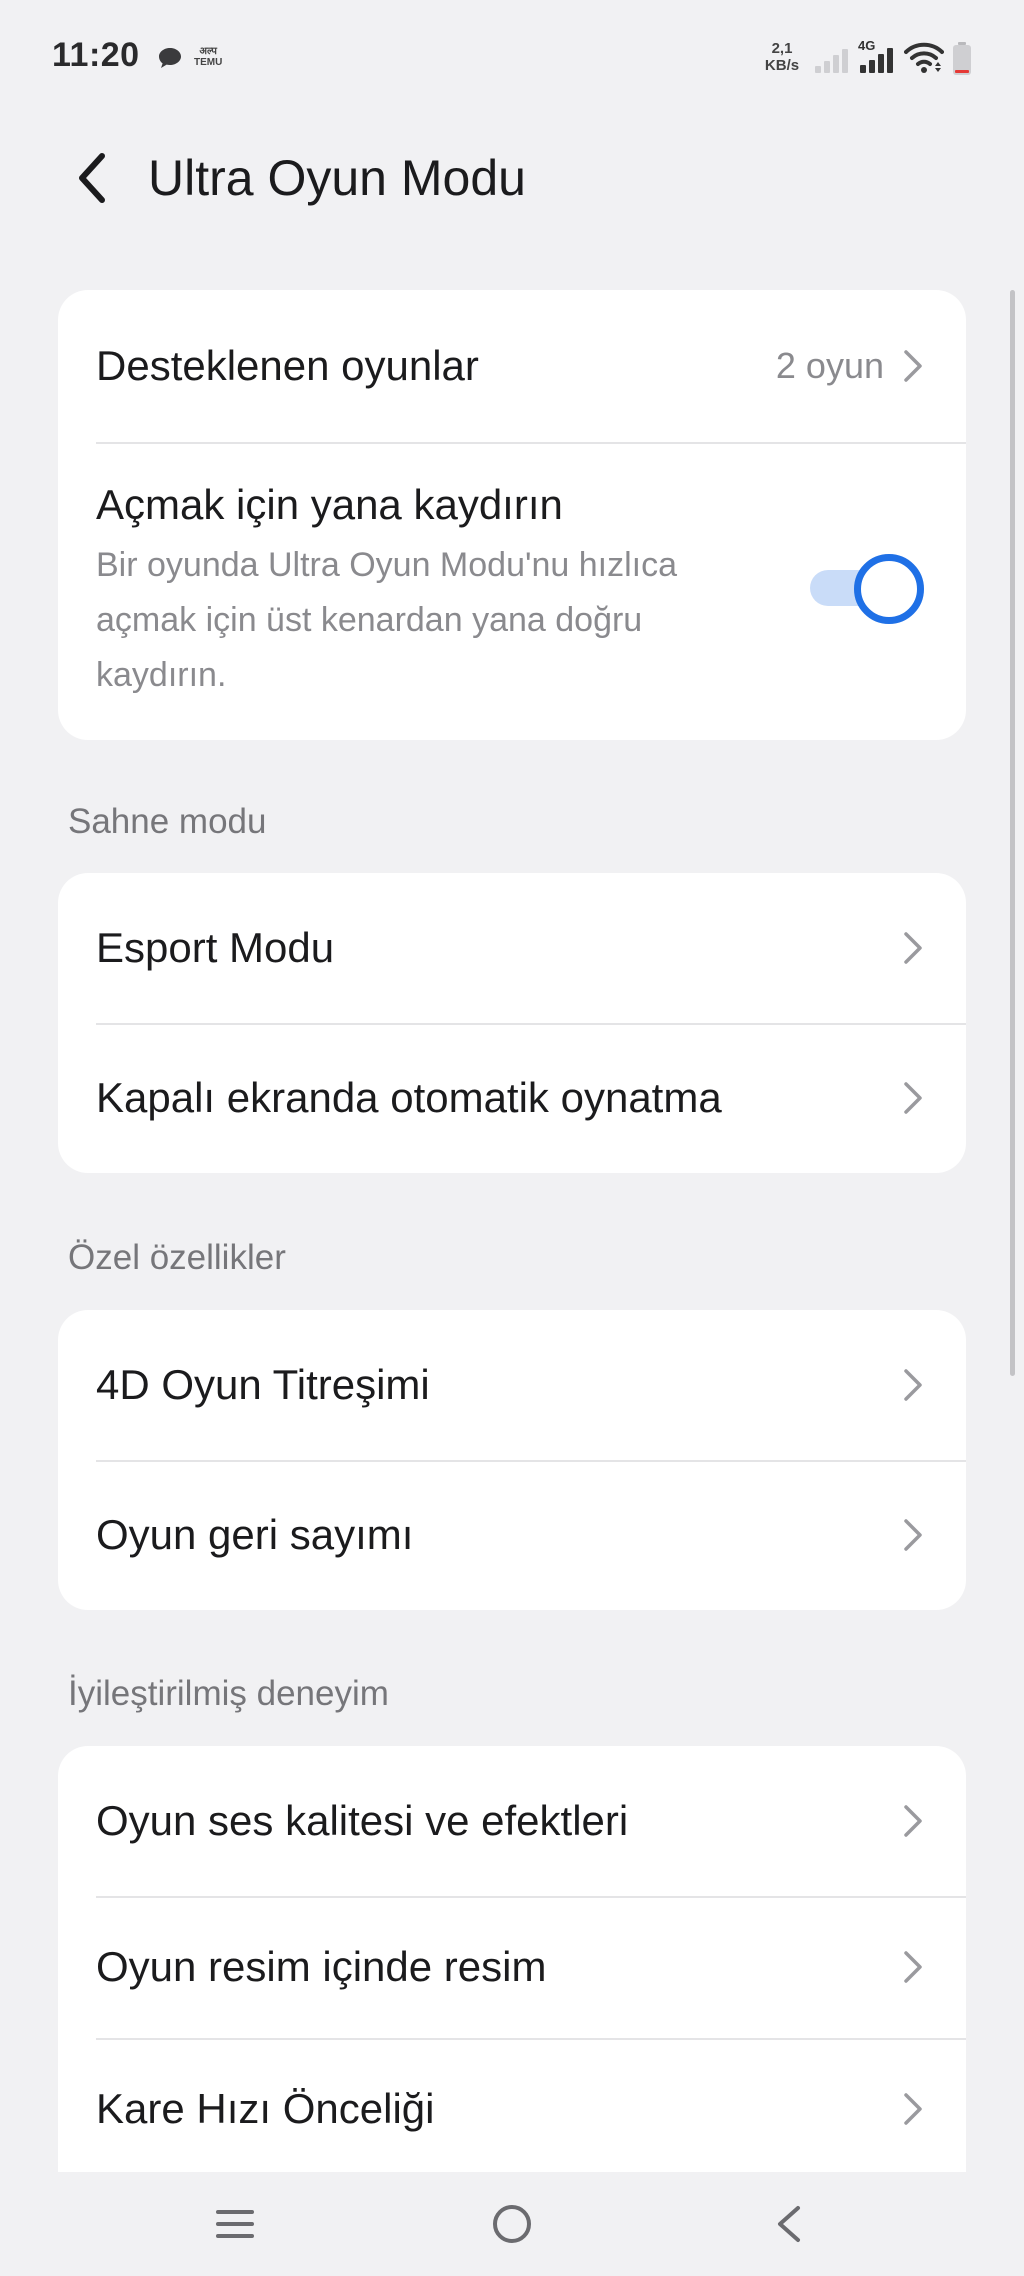 Image resolution: width=1024 pixels, height=2276 pixels. Describe the element at coordinates (512, 1385) in the screenshot. I see `4d-vibration-row: 4D Oyun Titreşimi` at that location.